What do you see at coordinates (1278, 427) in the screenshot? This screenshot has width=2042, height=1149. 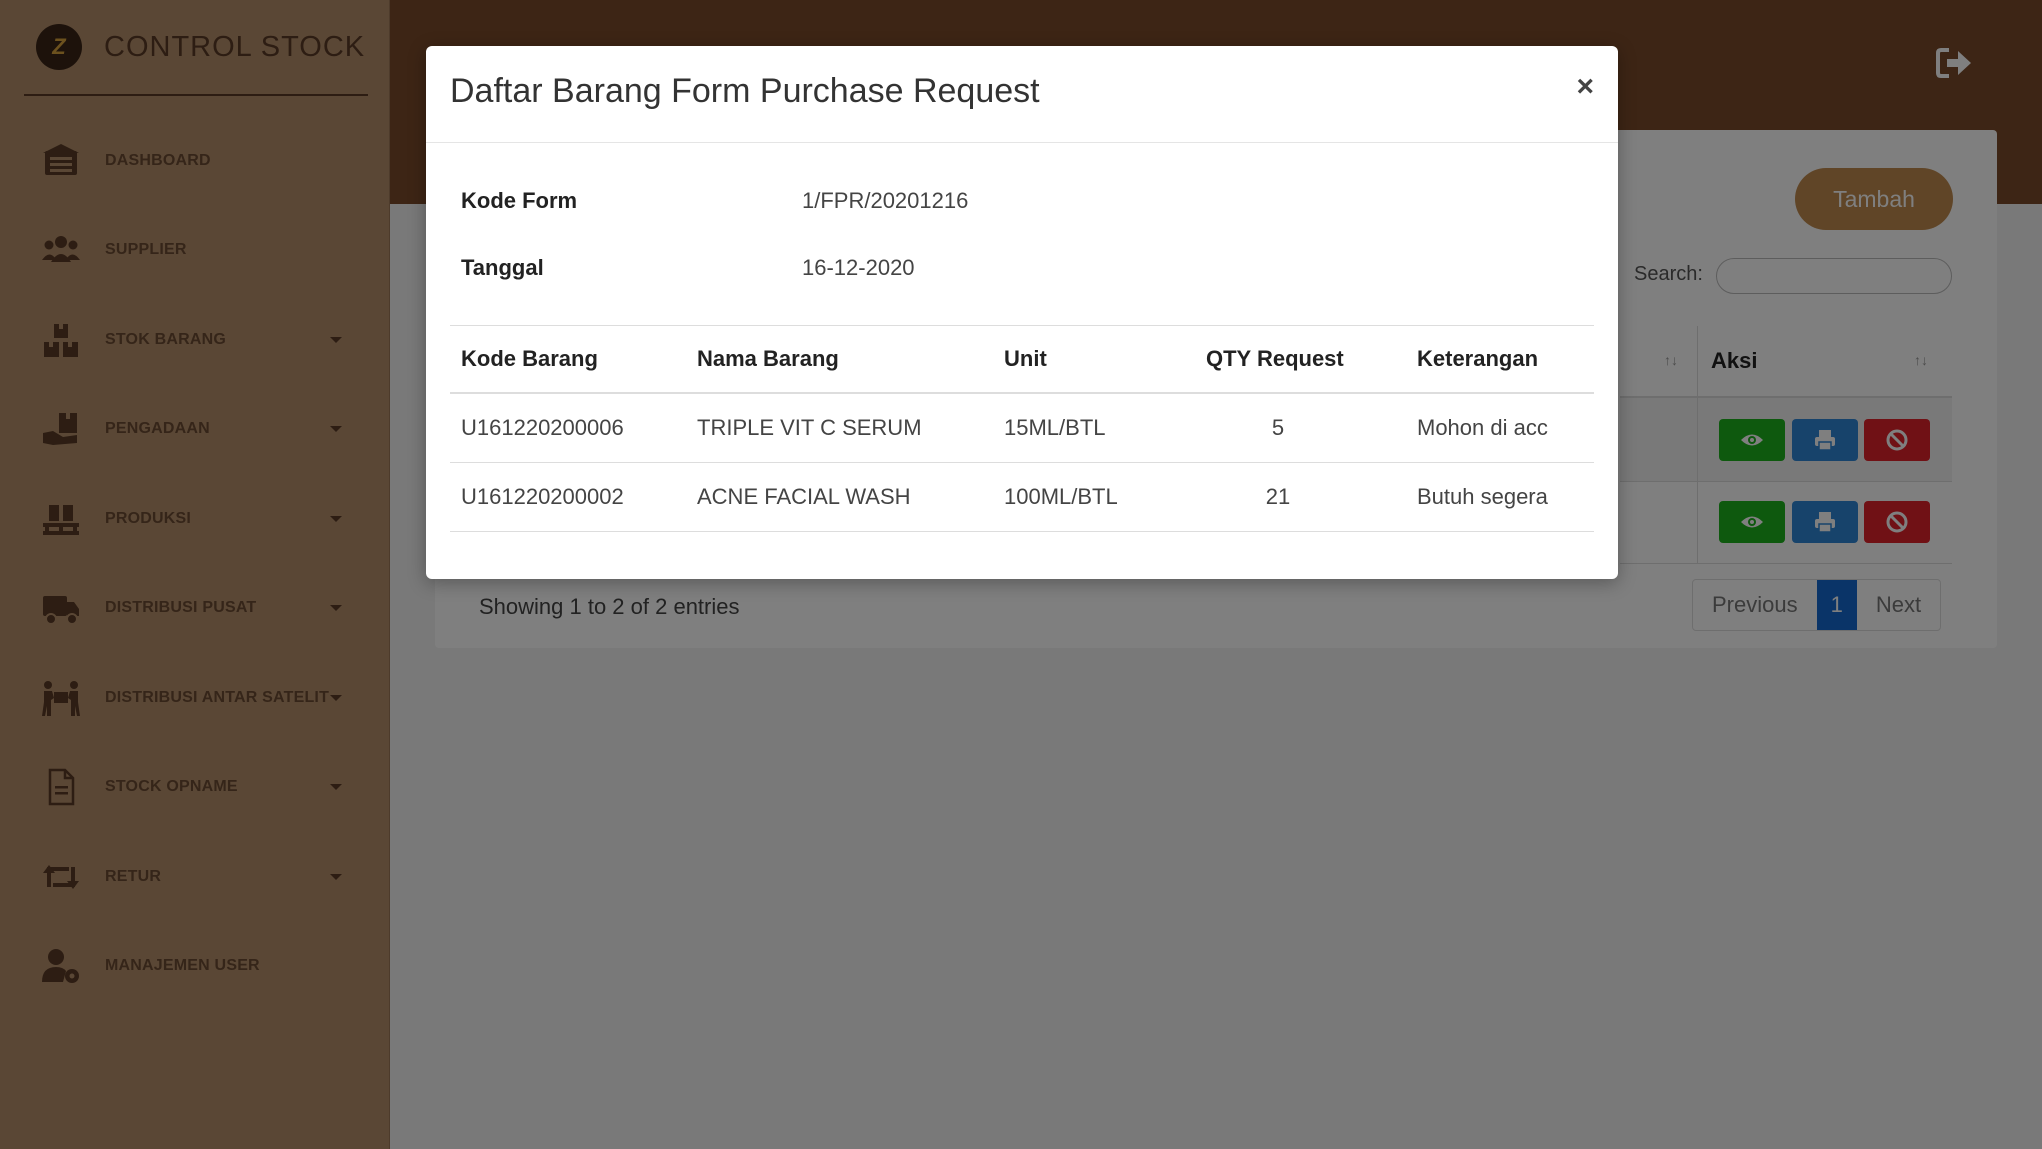 I see `cell-qty-request: 5` at bounding box center [1278, 427].